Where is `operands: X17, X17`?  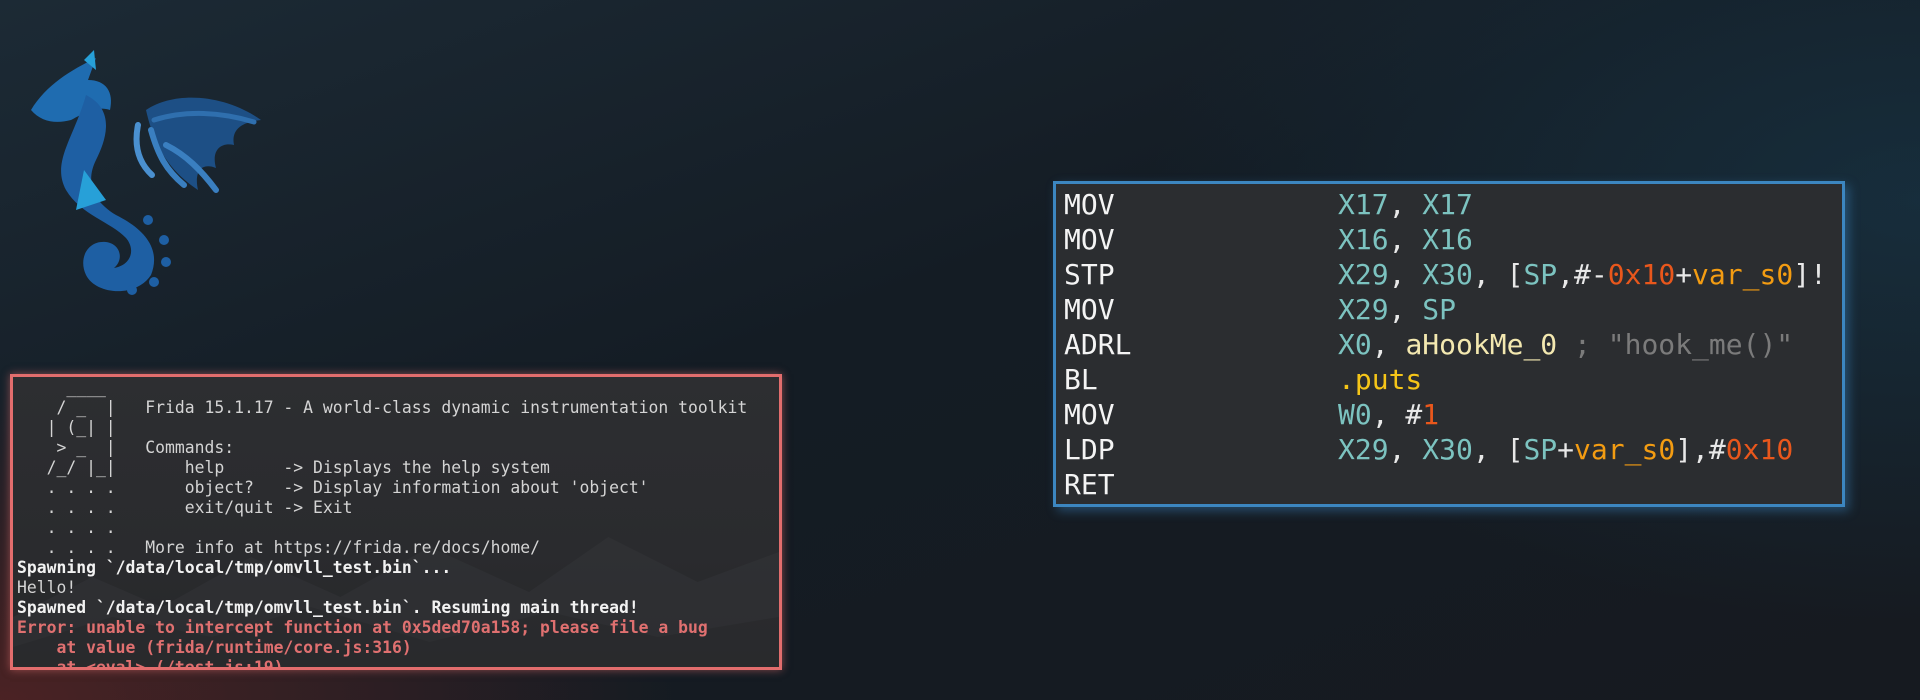
operands: X17, X17 is located at coordinates (1405, 204).